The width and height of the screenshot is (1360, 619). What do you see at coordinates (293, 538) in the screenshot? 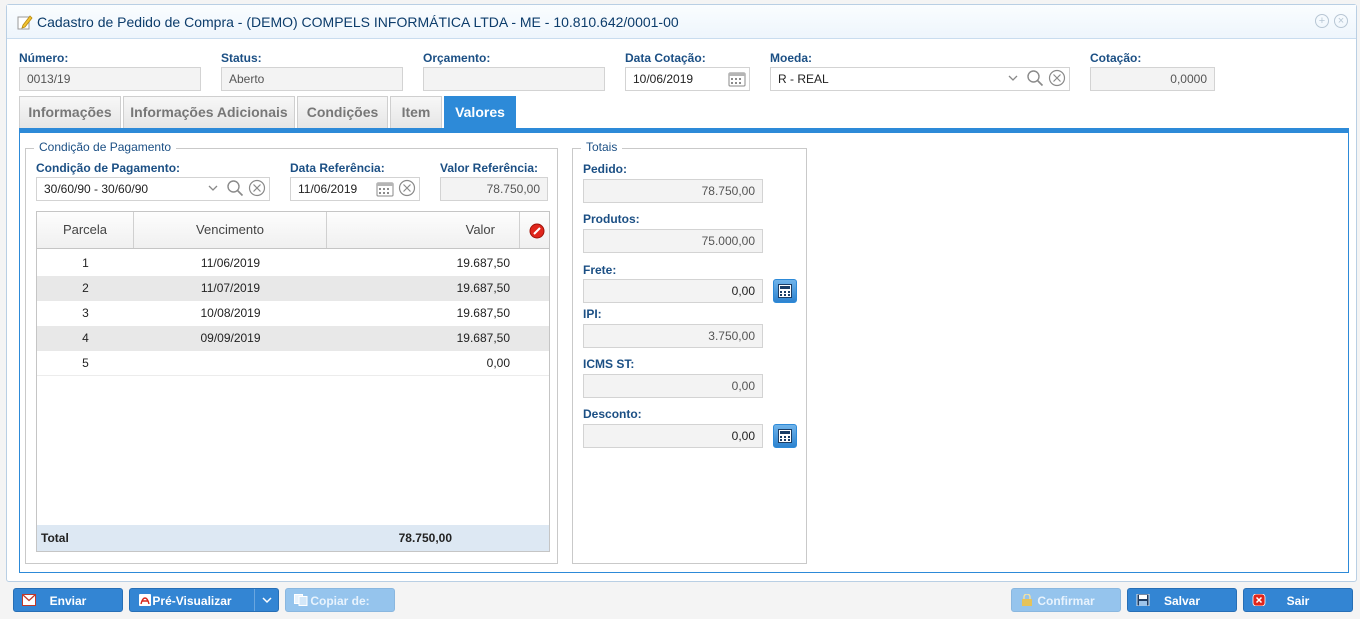
I see `grid-footer: Total 78.750,00` at bounding box center [293, 538].